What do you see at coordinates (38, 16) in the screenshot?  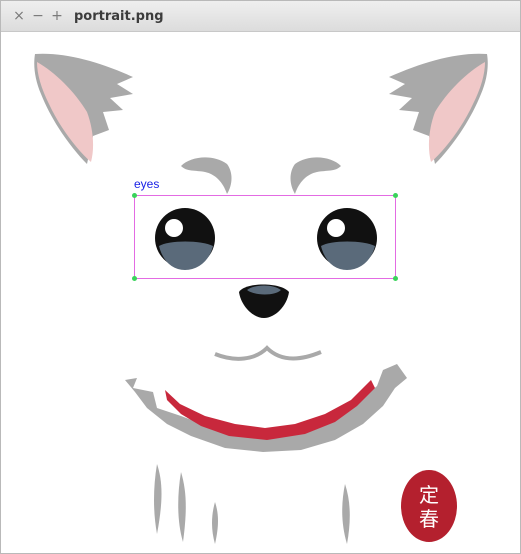 I see `minimize-icon: −` at bounding box center [38, 16].